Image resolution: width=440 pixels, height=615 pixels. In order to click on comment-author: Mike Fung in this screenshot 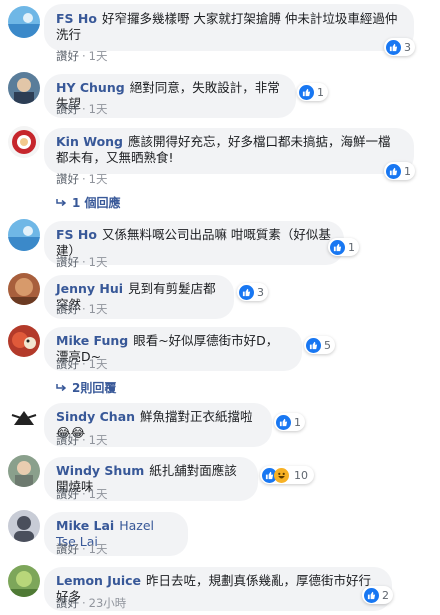, I will do `click(92, 340)`.